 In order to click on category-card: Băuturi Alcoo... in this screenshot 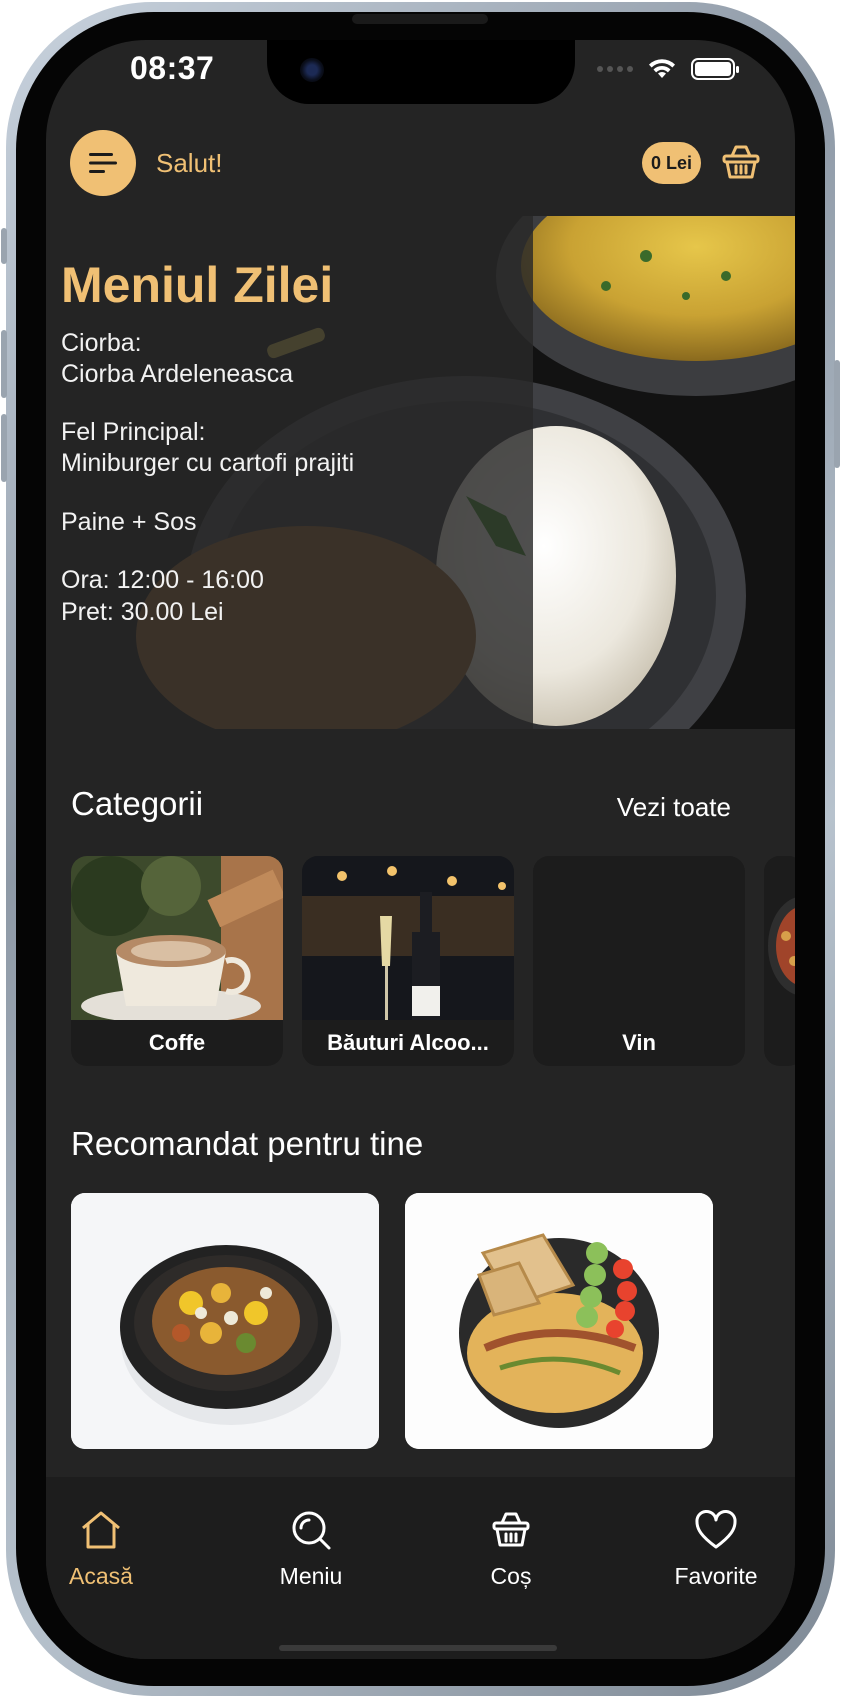, I will do `click(408, 961)`.